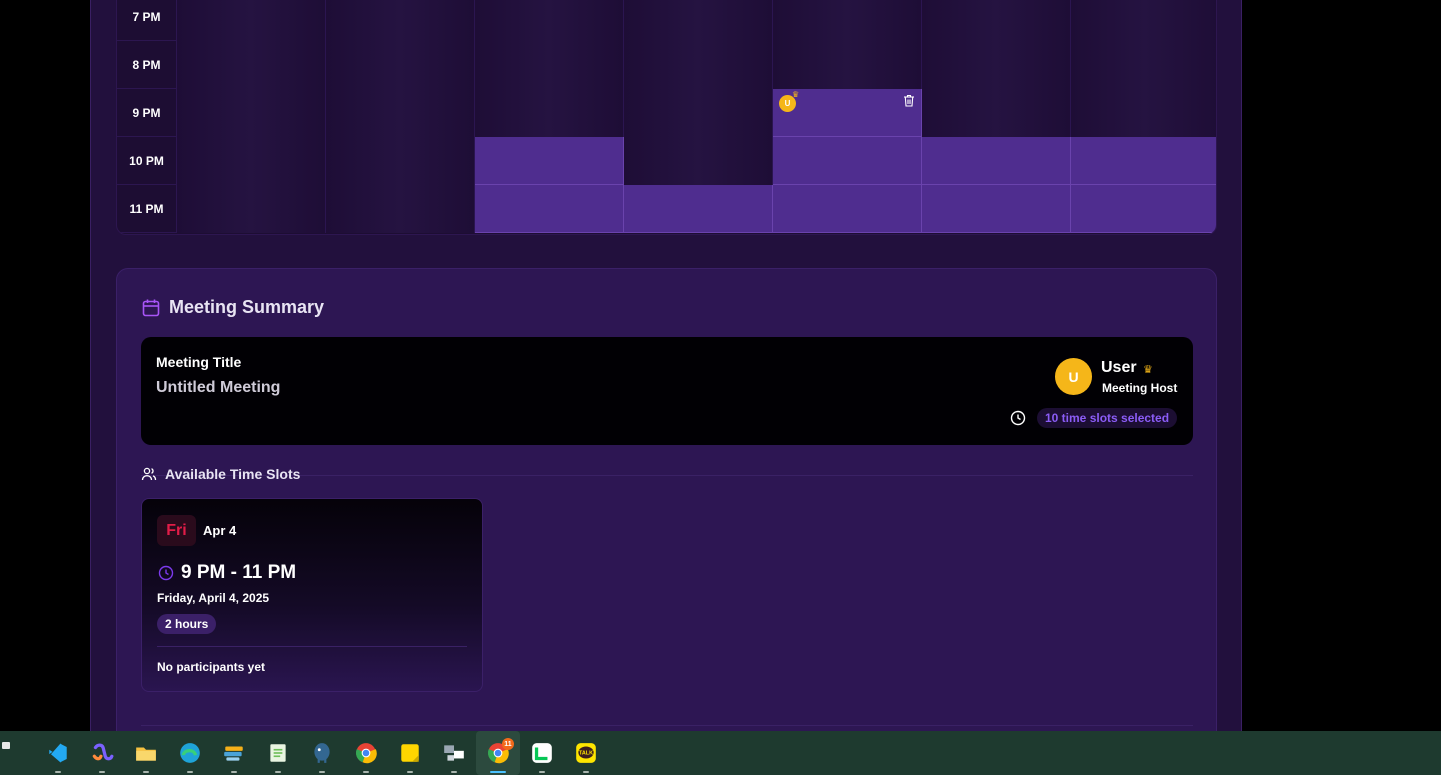  I want to click on network-icon, so click(454, 753).